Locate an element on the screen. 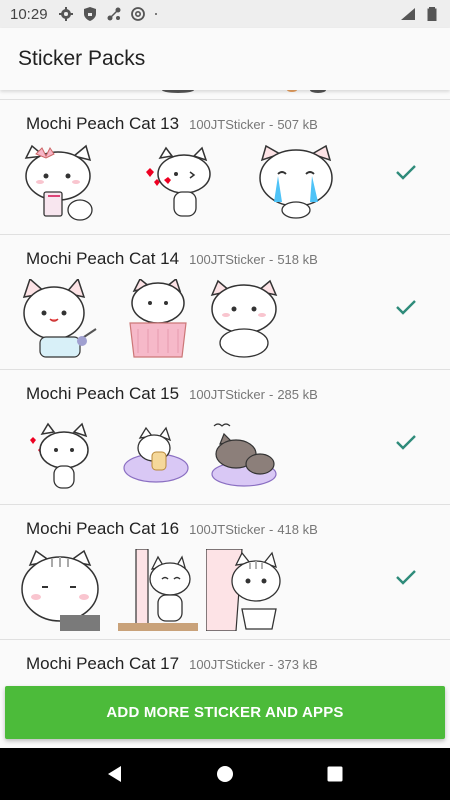 This screenshot has height=800, width=450. previous-pack-sticker-edges is located at coordinates (244, 91).